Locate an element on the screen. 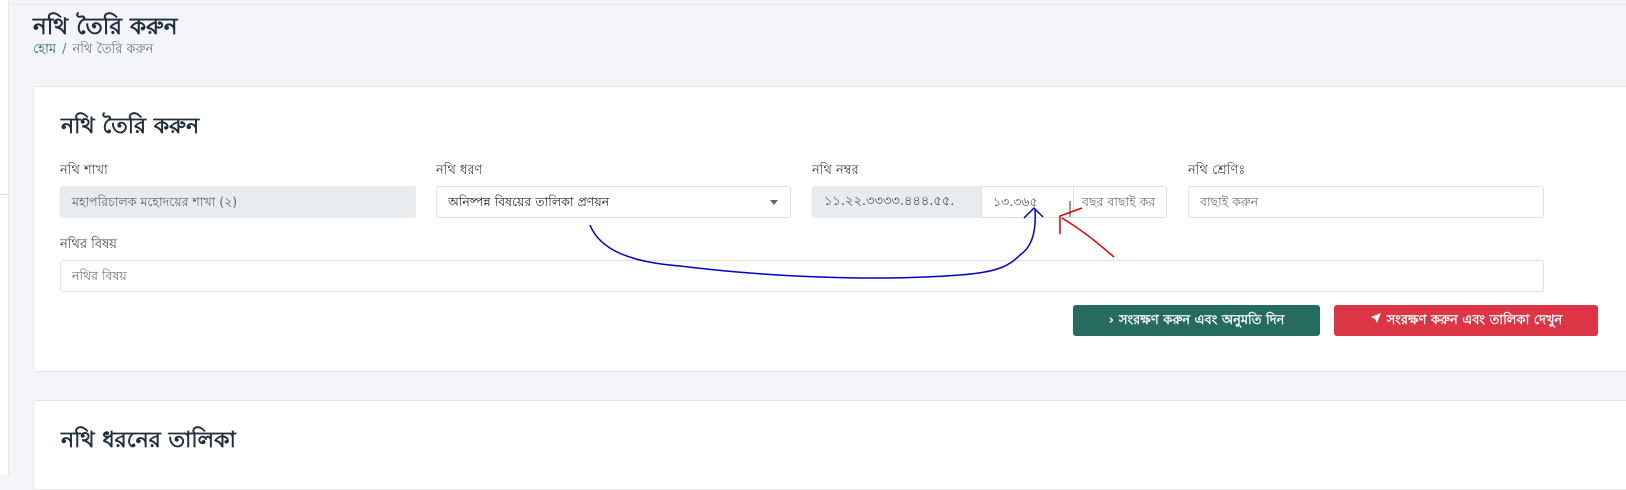 The image size is (1626, 490). category-label: নথি শ্রেণিঃ is located at coordinates (1217, 170).